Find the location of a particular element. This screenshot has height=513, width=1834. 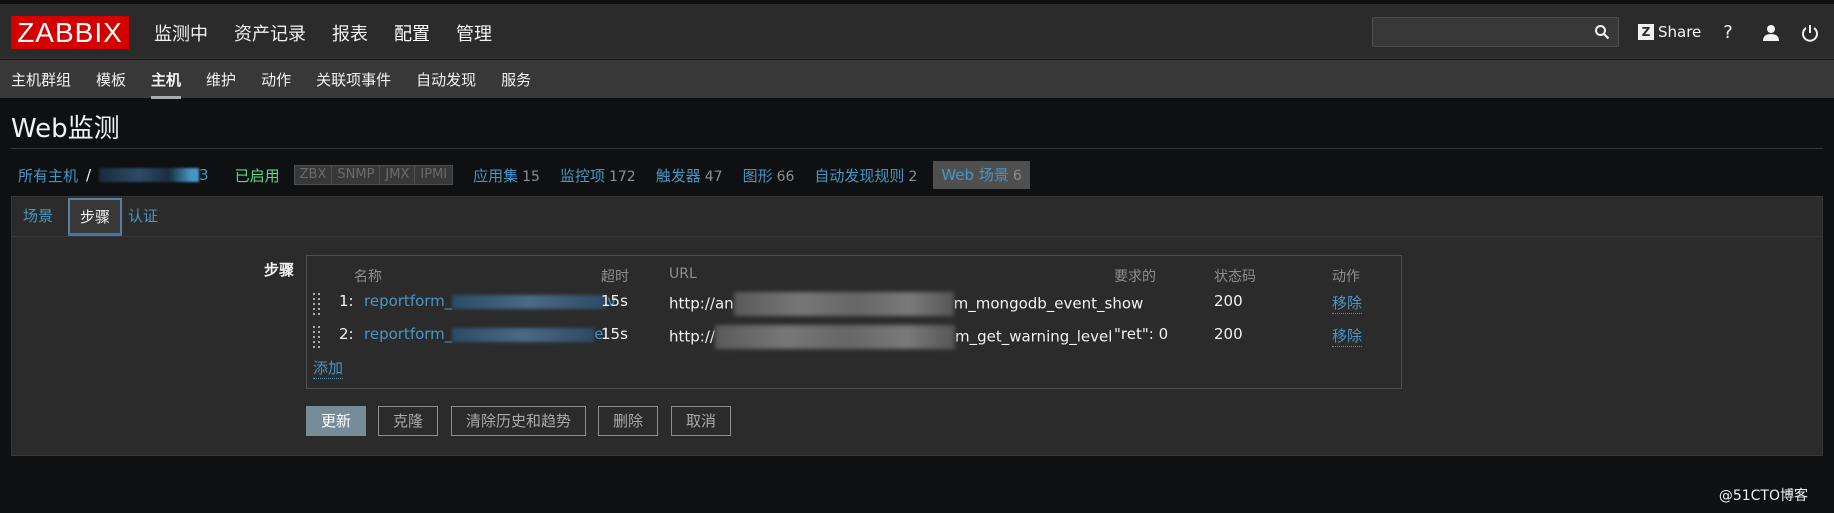

triggers-link: 触发器 47 is located at coordinates (689, 175).